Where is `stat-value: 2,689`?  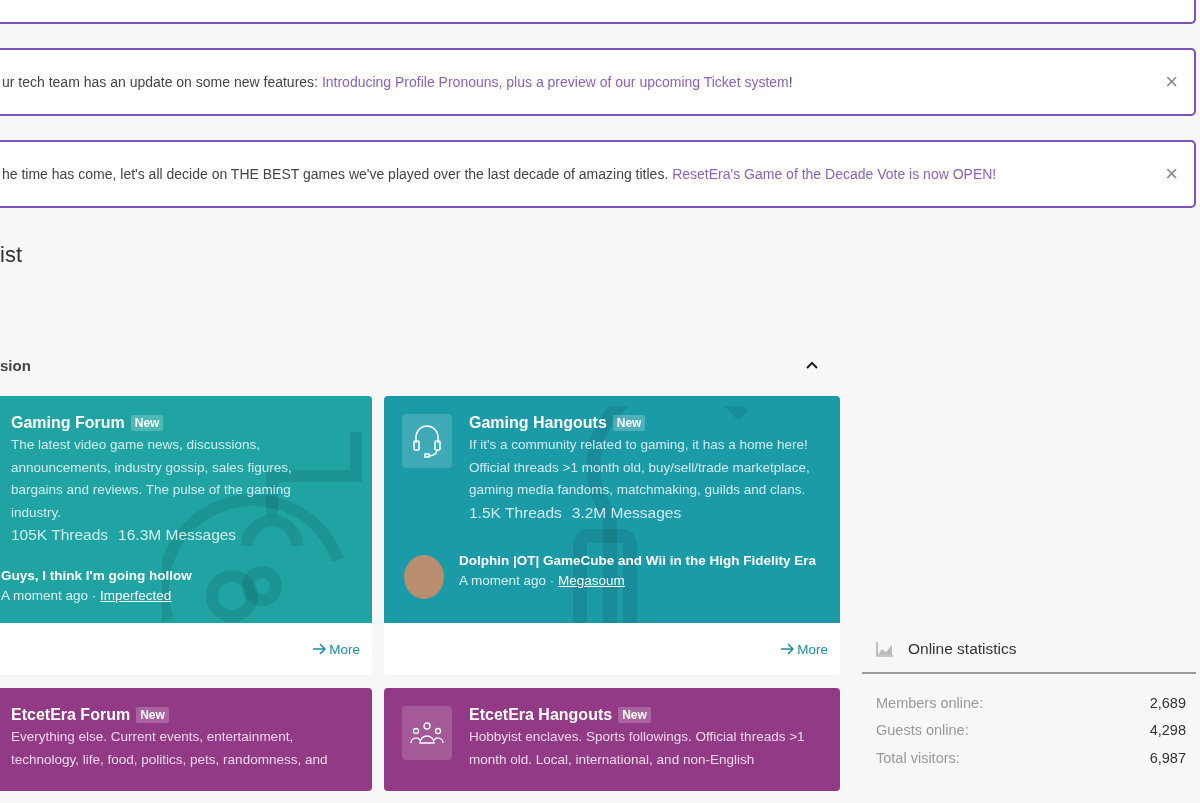
stat-value: 2,689 is located at coordinates (1167, 702).